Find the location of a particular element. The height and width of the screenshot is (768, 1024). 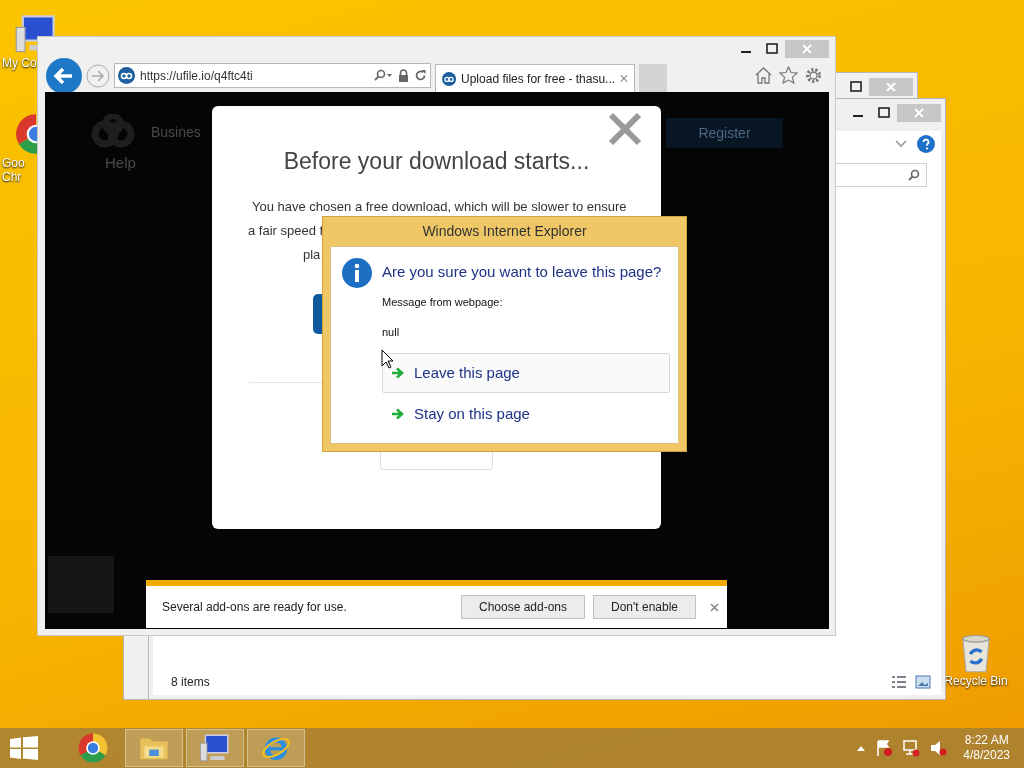

icon-label: My Co is located at coordinates (19, 63).